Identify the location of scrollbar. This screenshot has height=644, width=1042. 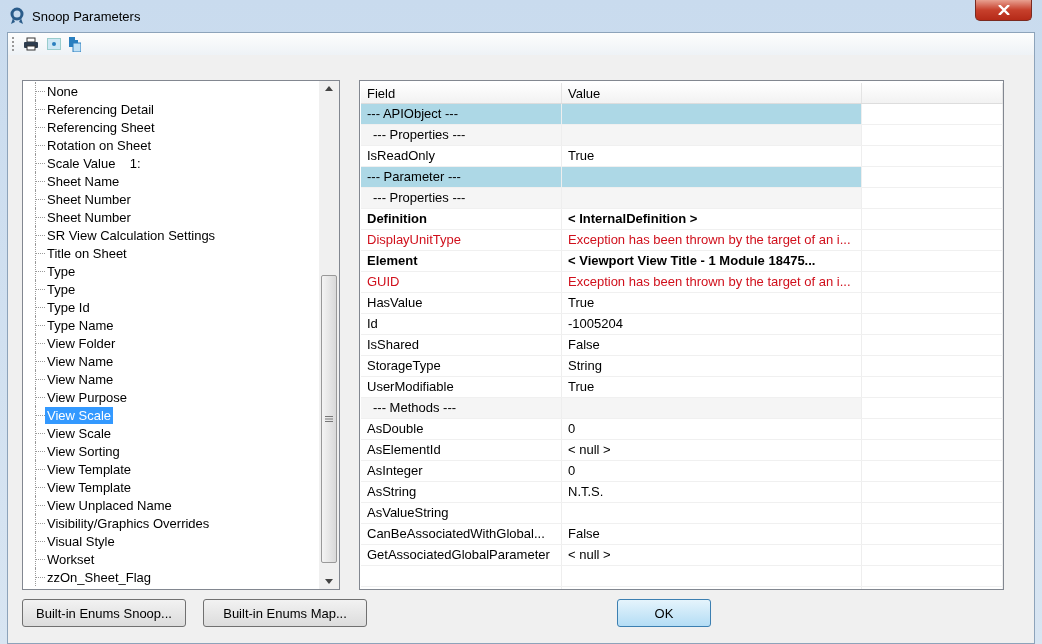
(329, 335).